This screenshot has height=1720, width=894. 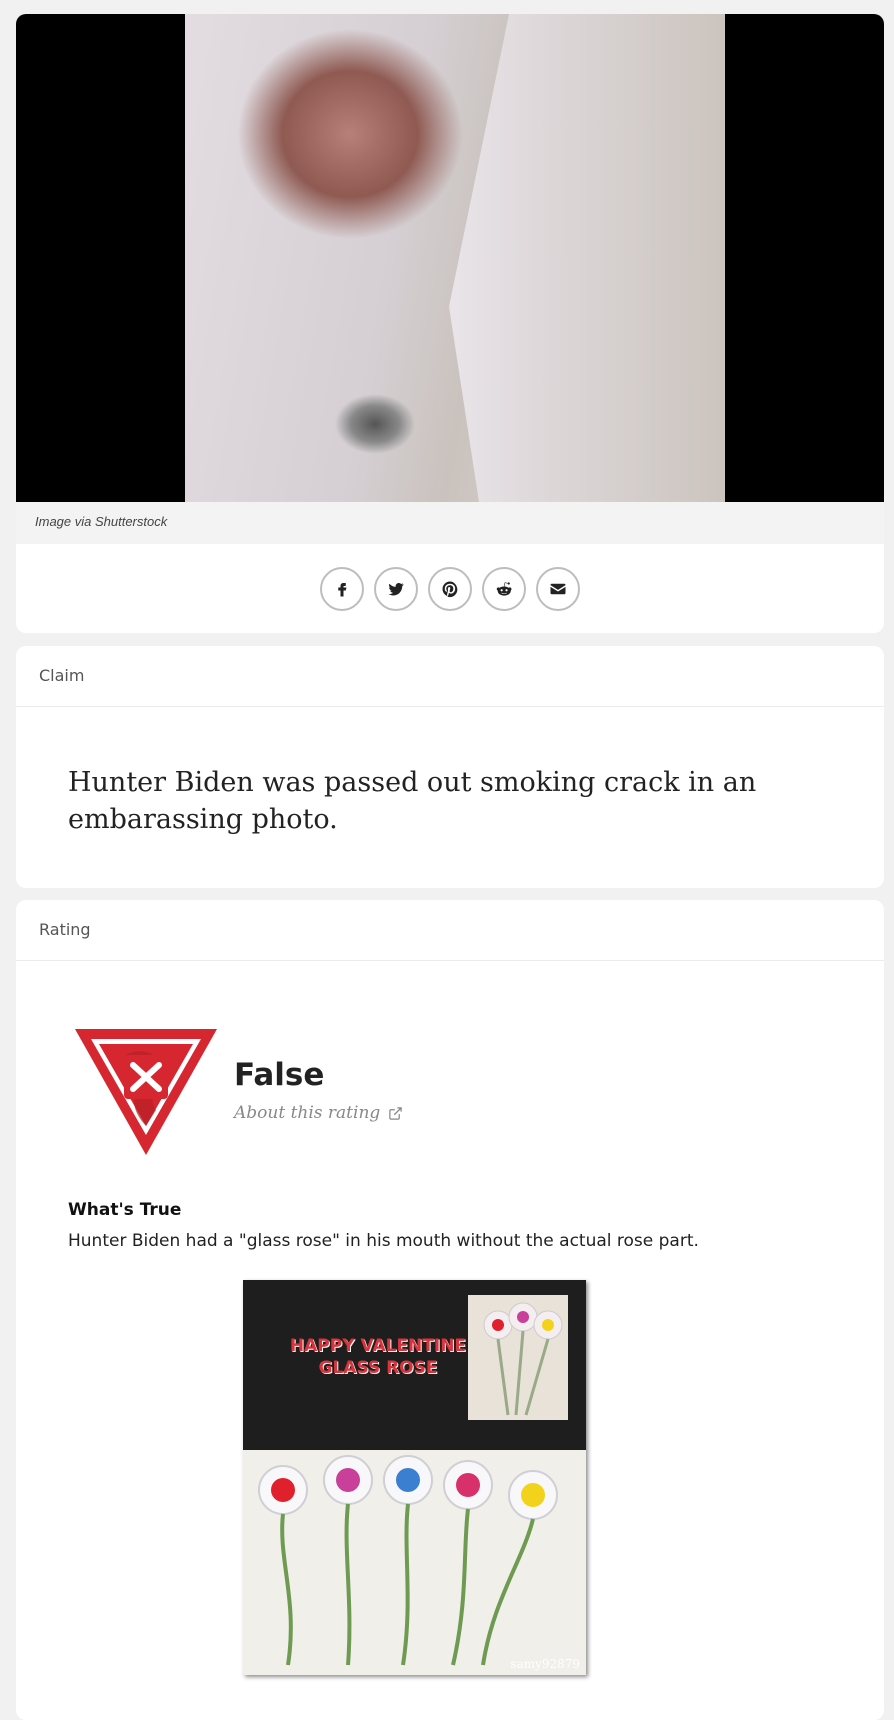 What do you see at coordinates (65, 929) in the screenshot?
I see `rating-section-label: Rating` at bounding box center [65, 929].